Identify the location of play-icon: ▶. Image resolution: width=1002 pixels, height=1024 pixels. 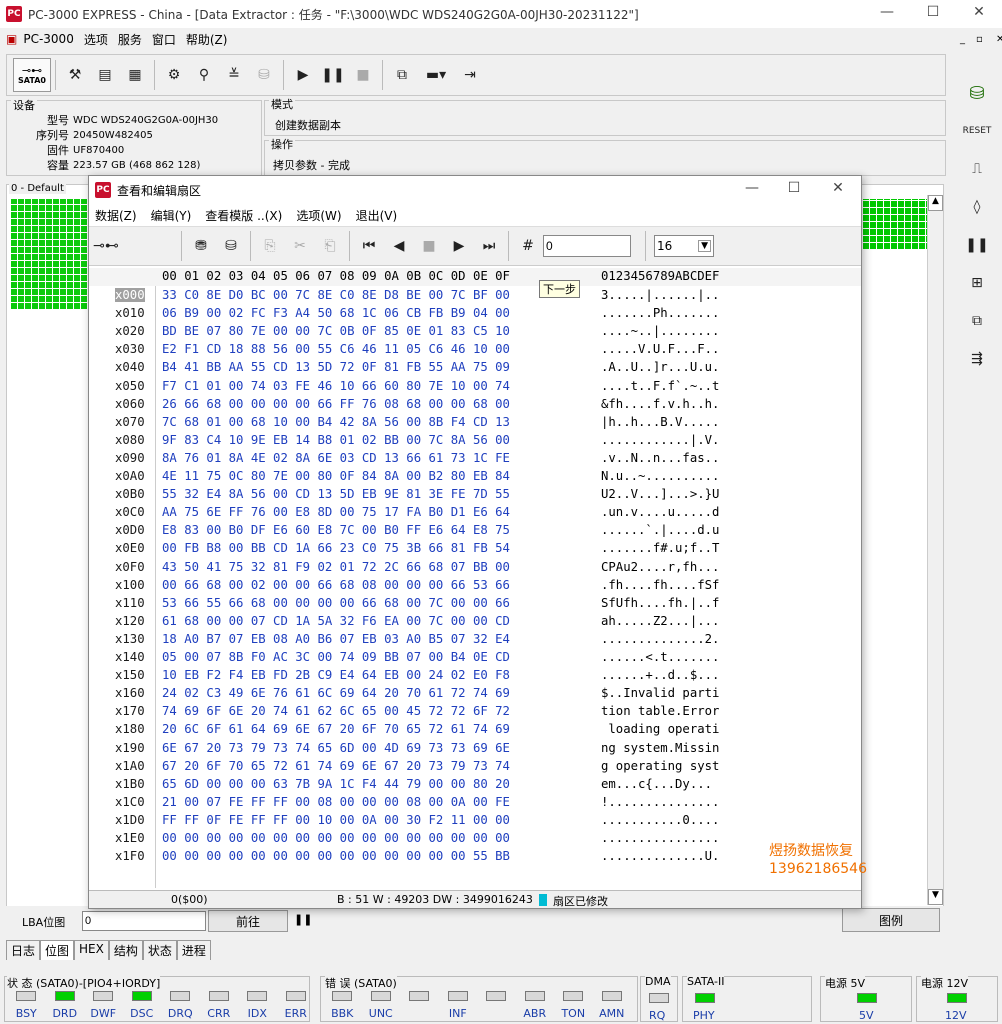
(303, 75).